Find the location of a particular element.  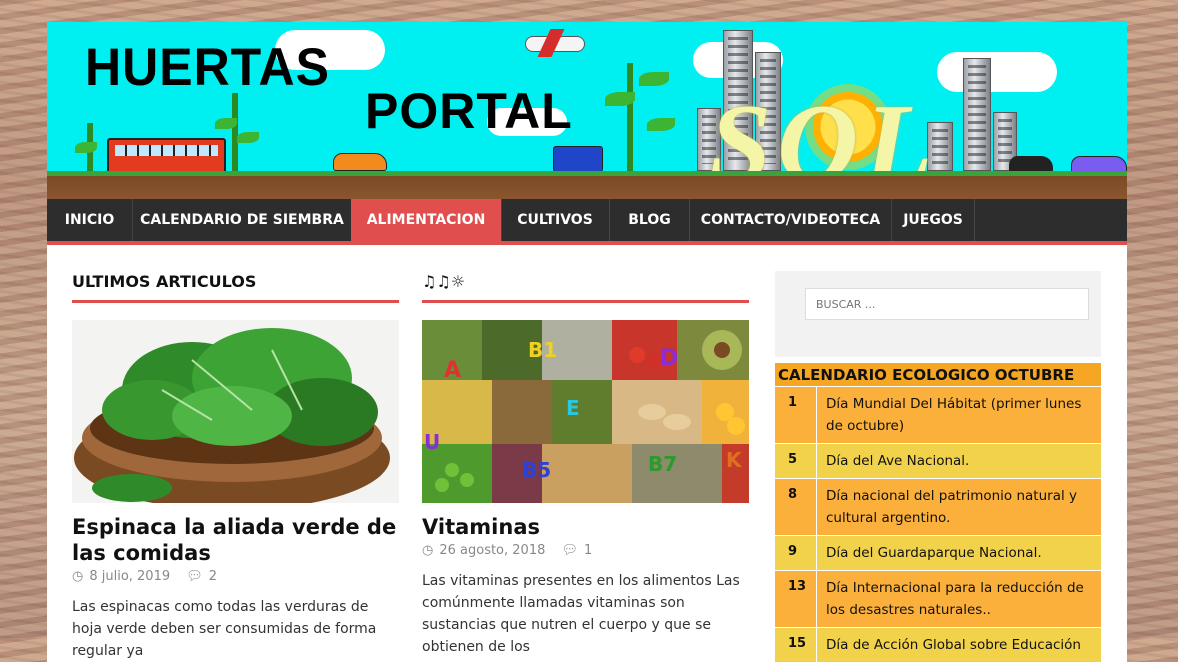

nav-item-juegos: JUEGOS is located at coordinates (933, 220).